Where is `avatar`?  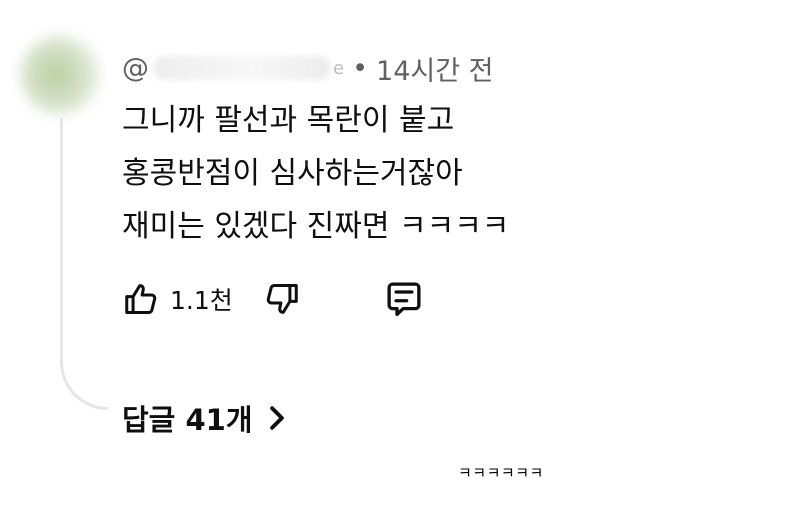 avatar is located at coordinates (60, 75).